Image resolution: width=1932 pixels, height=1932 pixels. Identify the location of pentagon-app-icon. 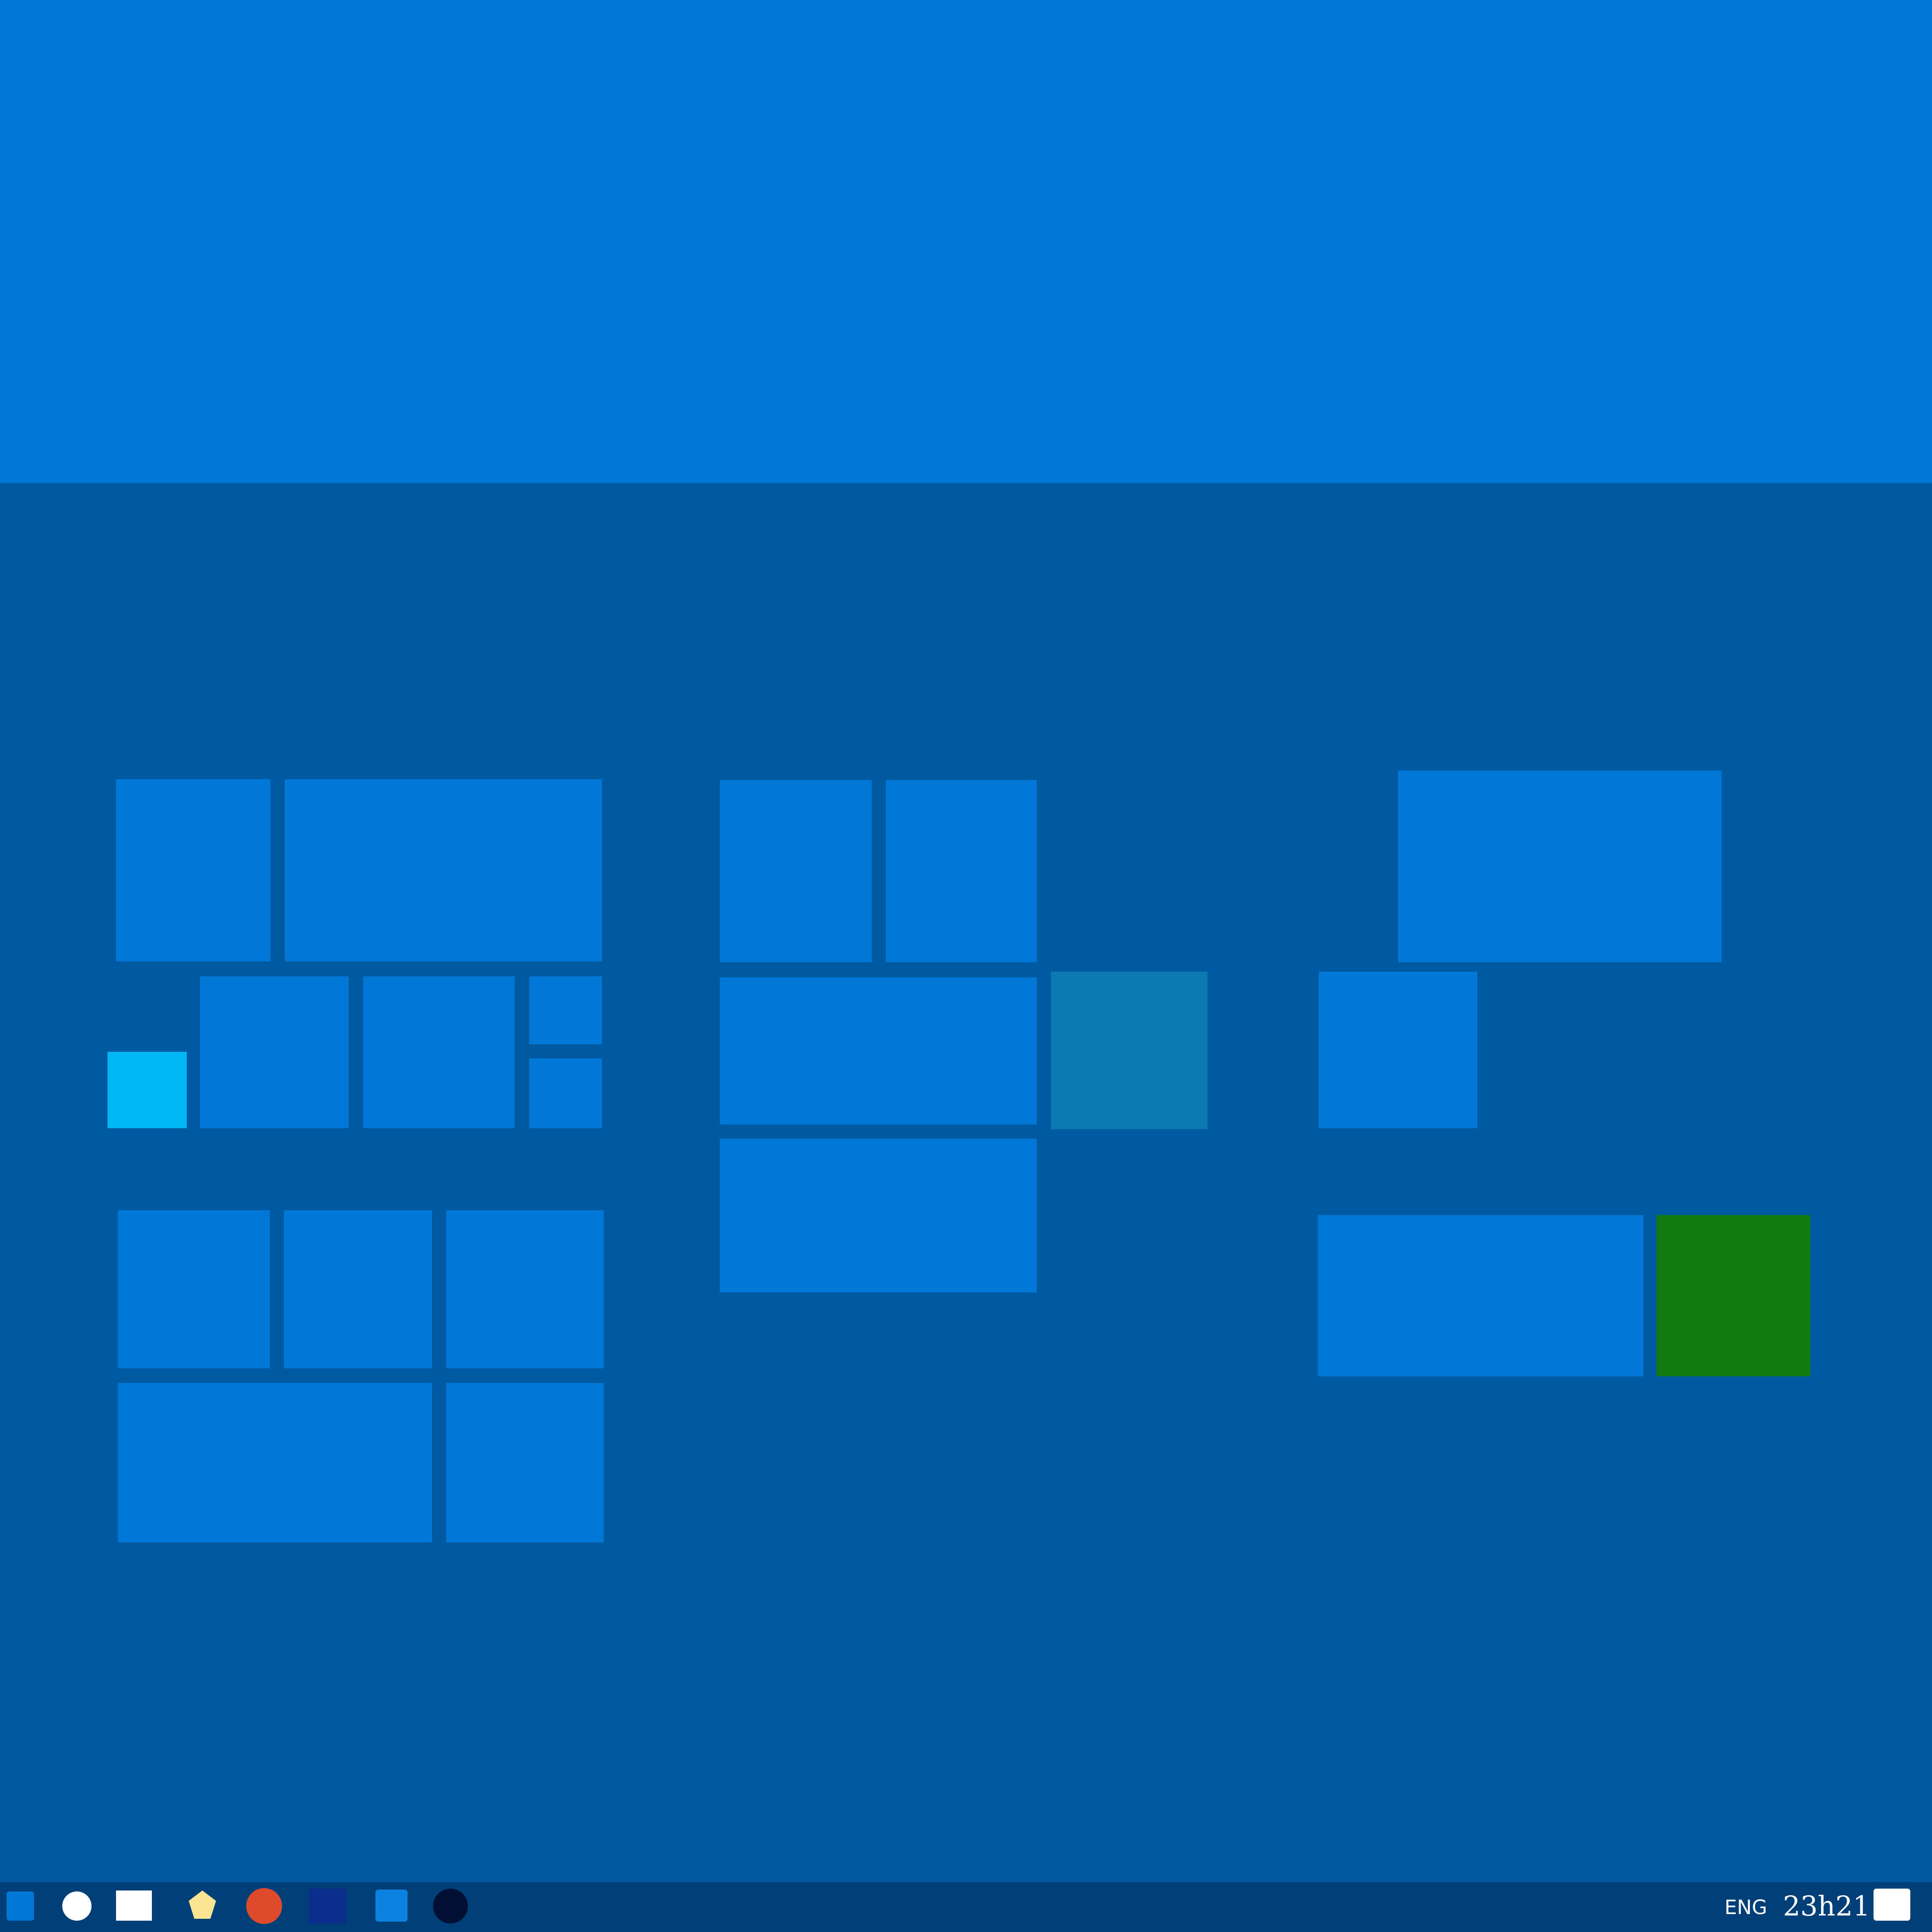
(202, 1905).